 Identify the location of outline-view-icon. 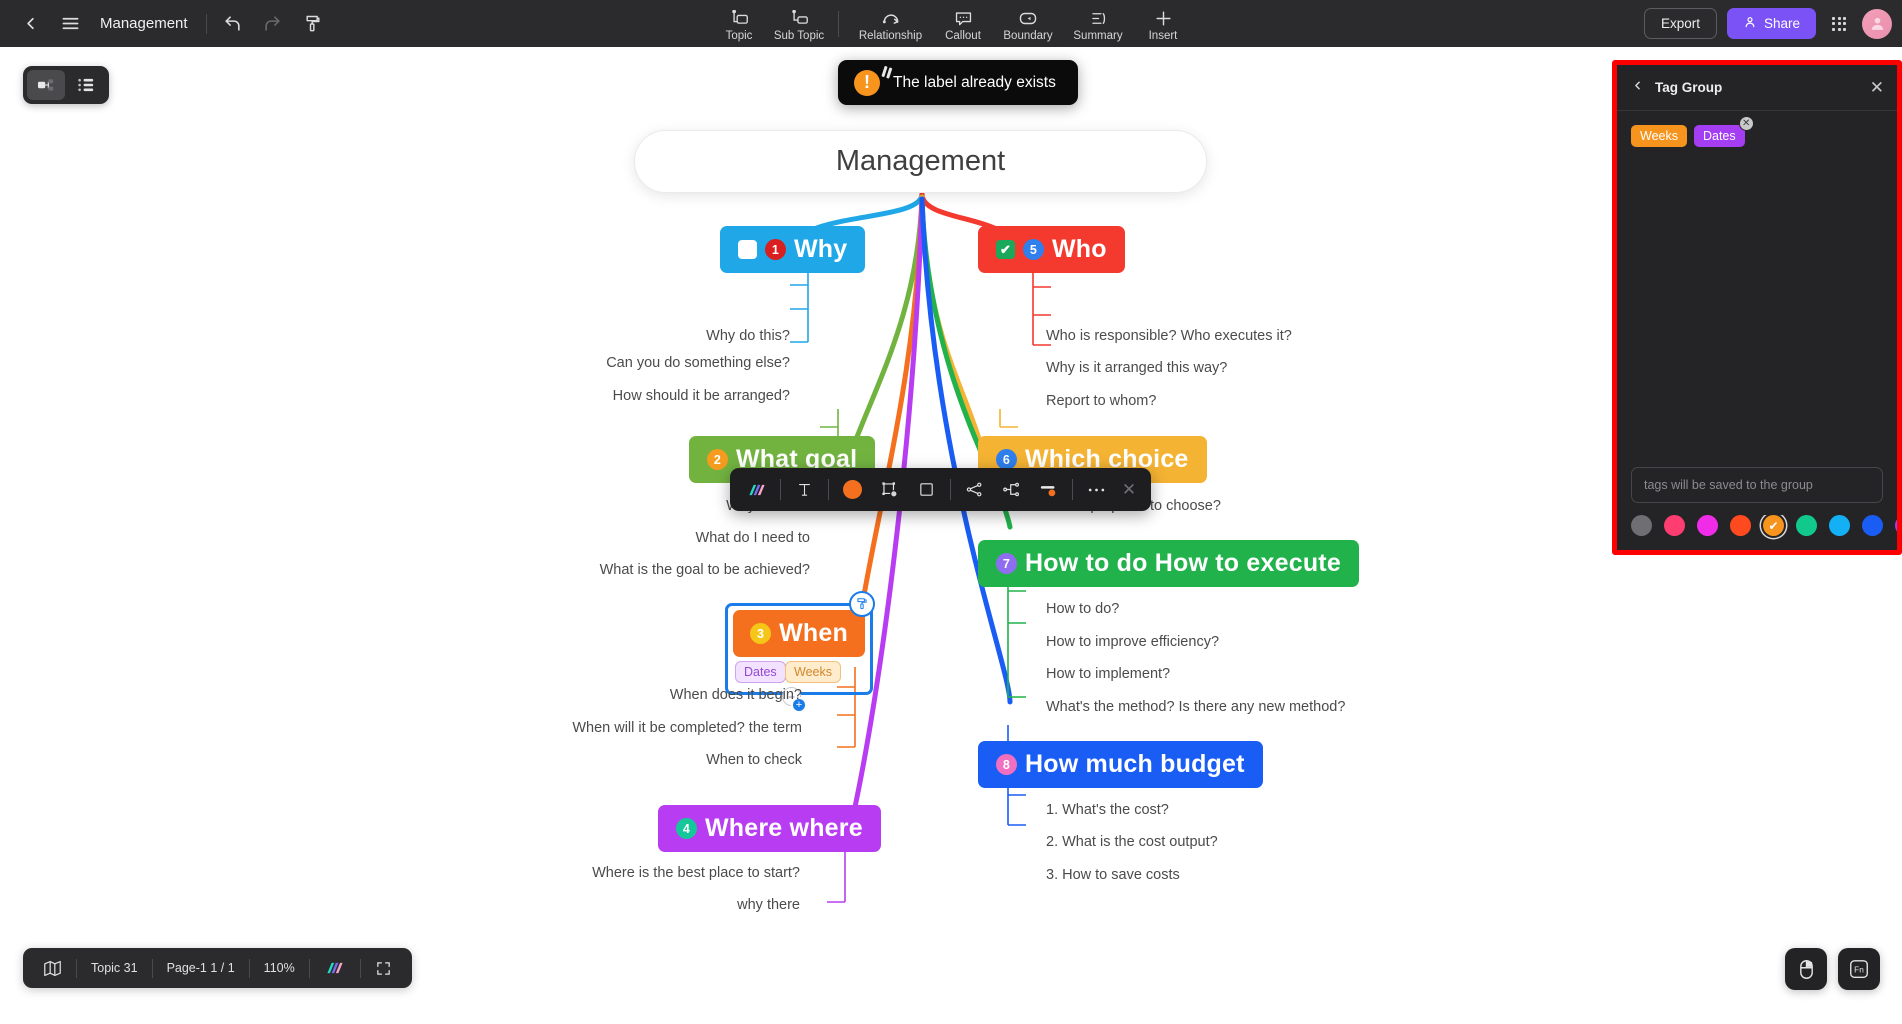
(86, 85).